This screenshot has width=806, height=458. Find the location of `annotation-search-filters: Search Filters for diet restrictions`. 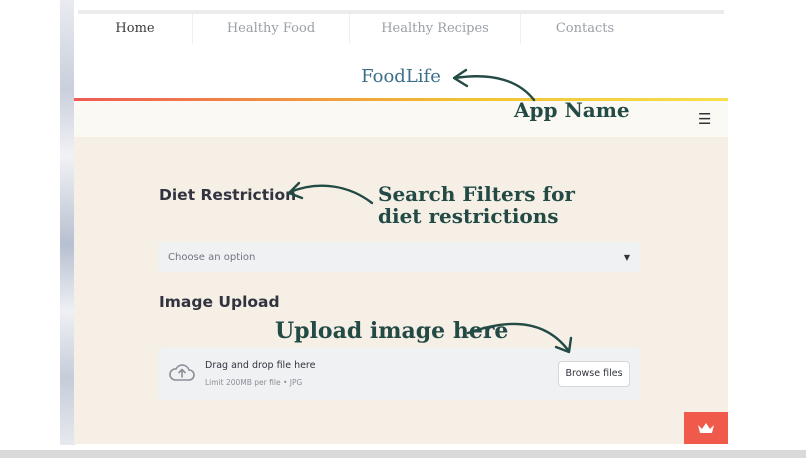

annotation-search-filters: Search Filters for diet restrictions is located at coordinates (476, 205).